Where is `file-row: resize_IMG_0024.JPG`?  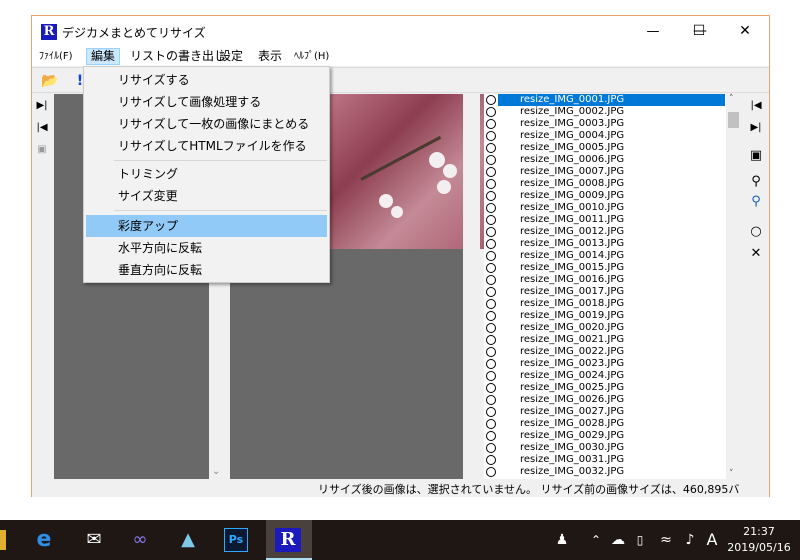 file-row: resize_IMG_0024.JPG is located at coordinates (612, 376).